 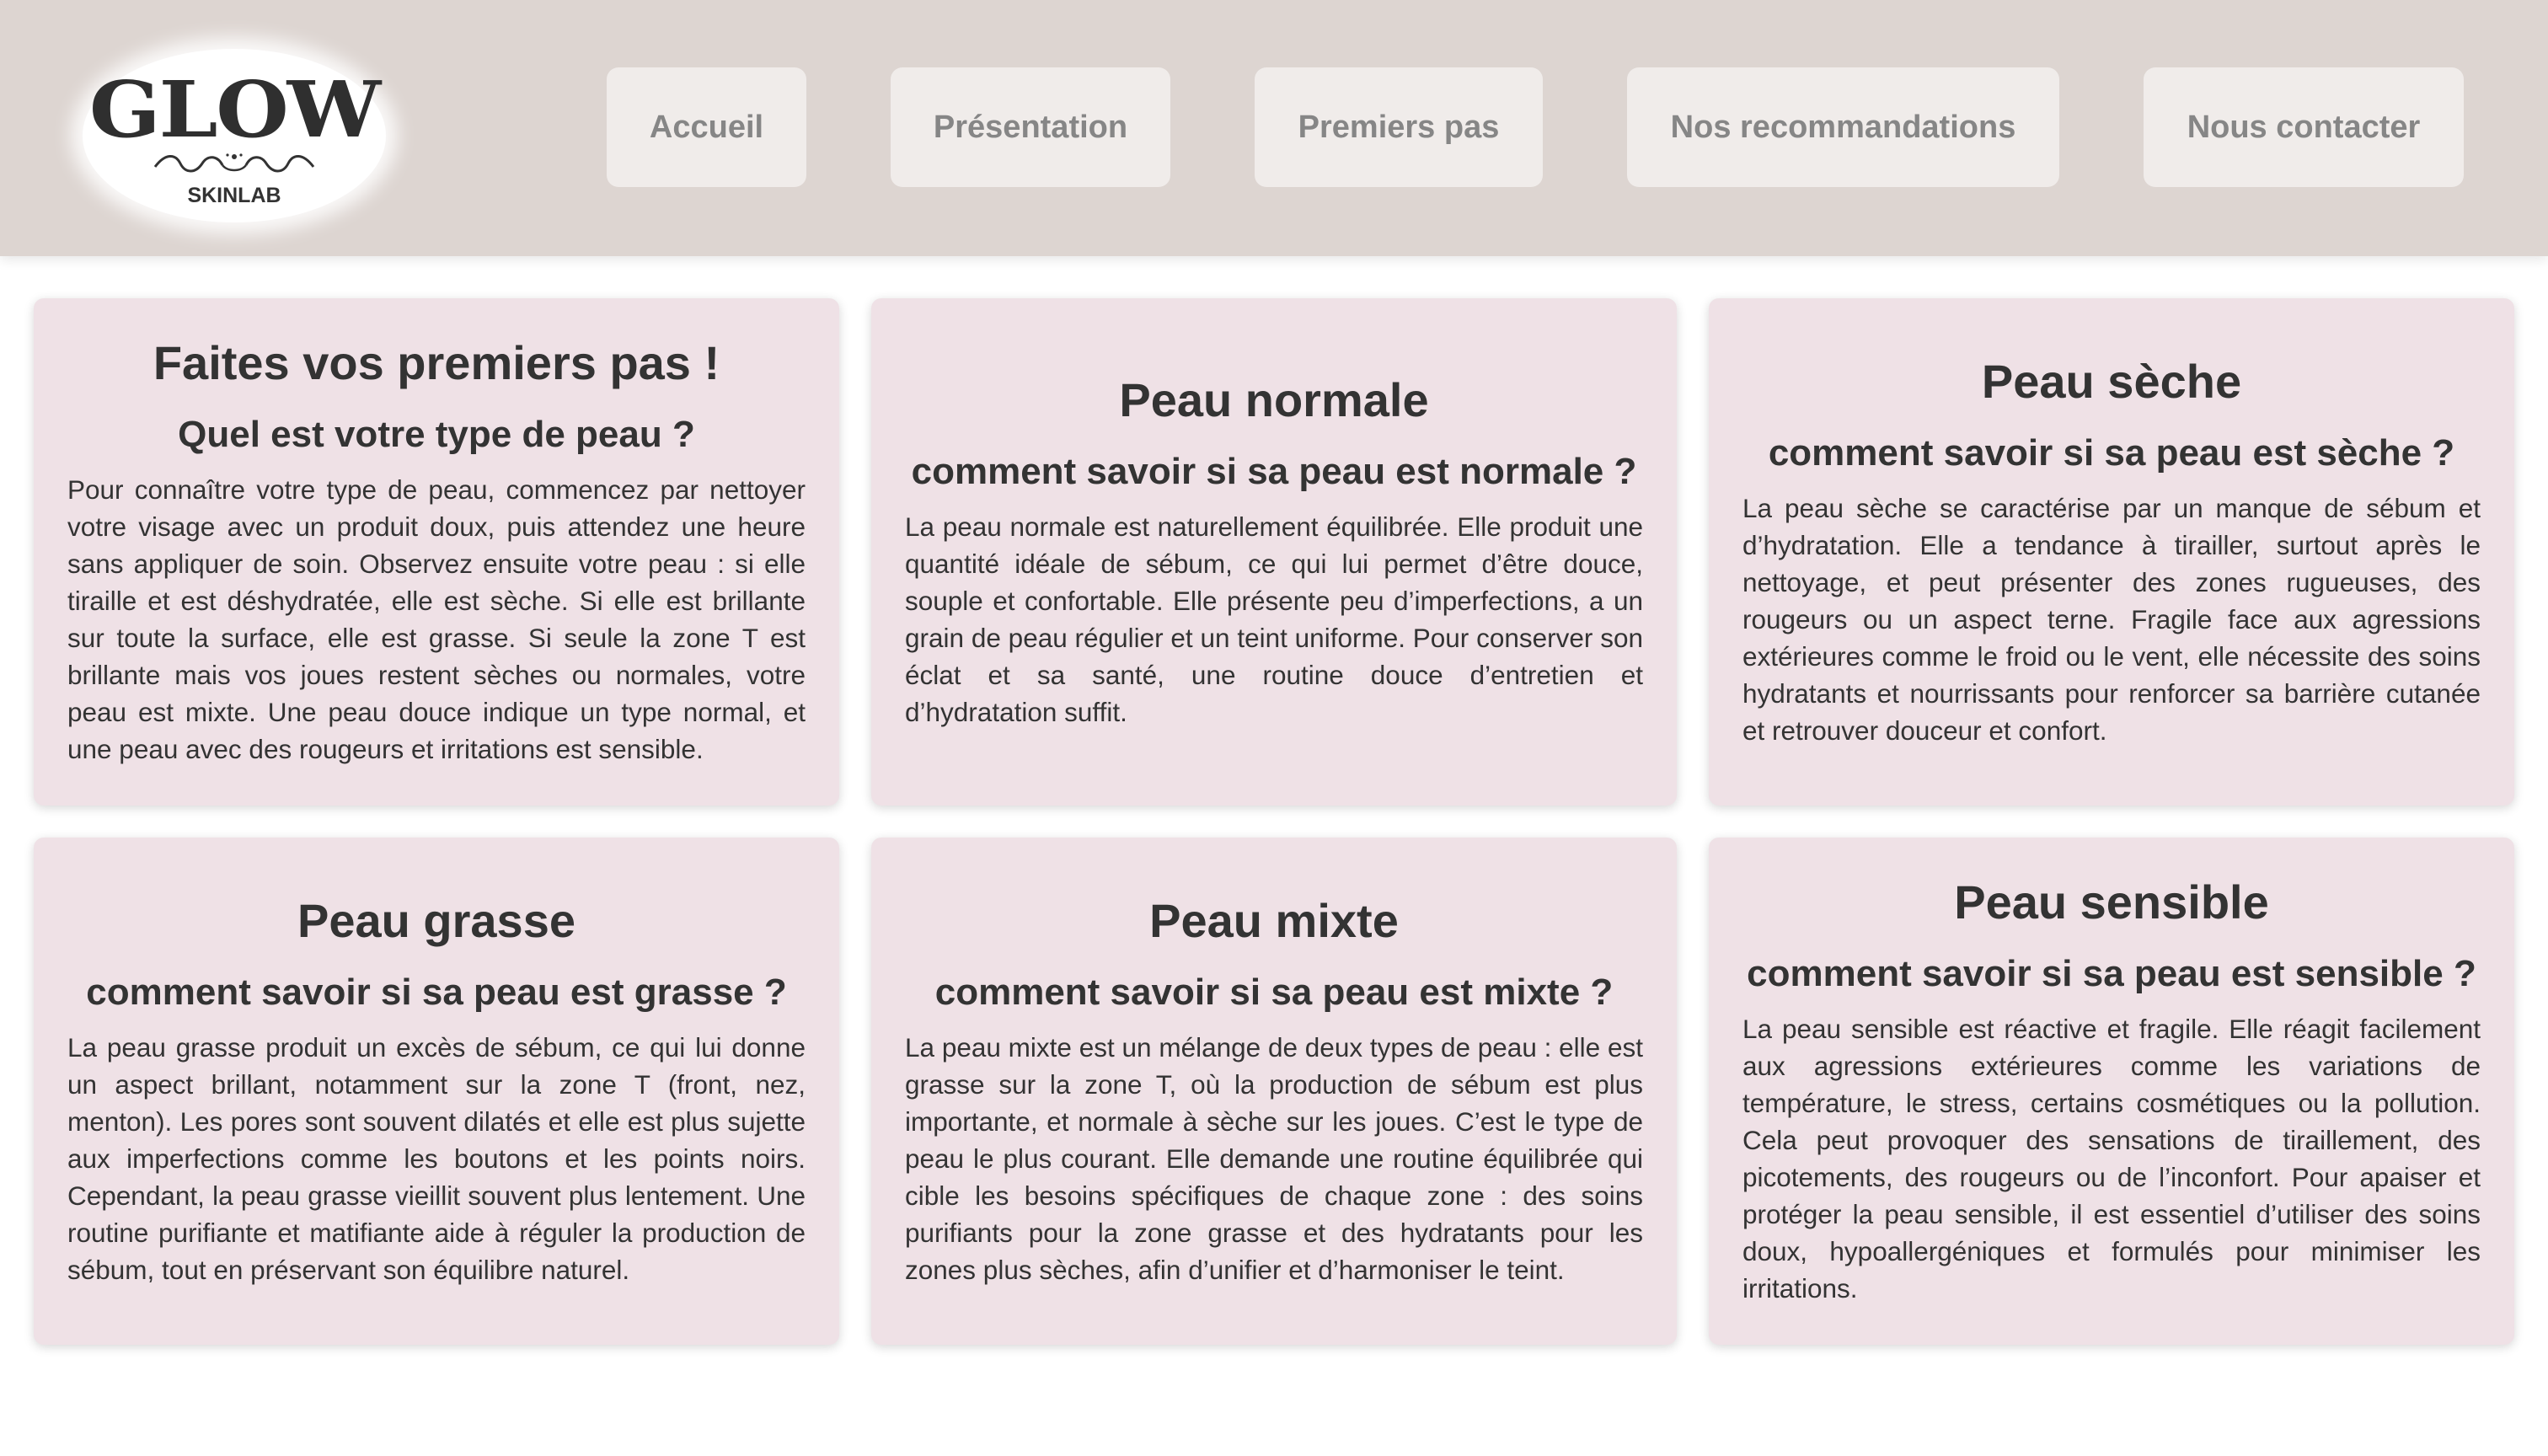 What do you see at coordinates (706, 127) in the screenshot?
I see `nav-accueil-button: Accueil` at bounding box center [706, 127].